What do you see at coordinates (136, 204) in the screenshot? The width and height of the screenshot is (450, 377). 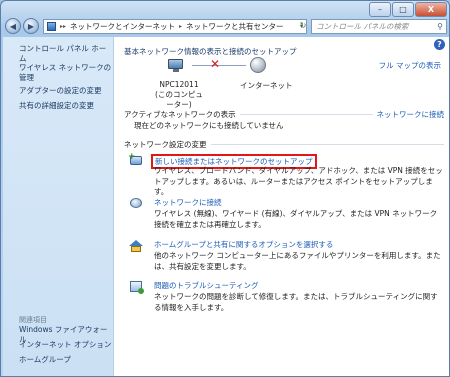 I see `connect-network-icon` at bounding box center [136, 204].